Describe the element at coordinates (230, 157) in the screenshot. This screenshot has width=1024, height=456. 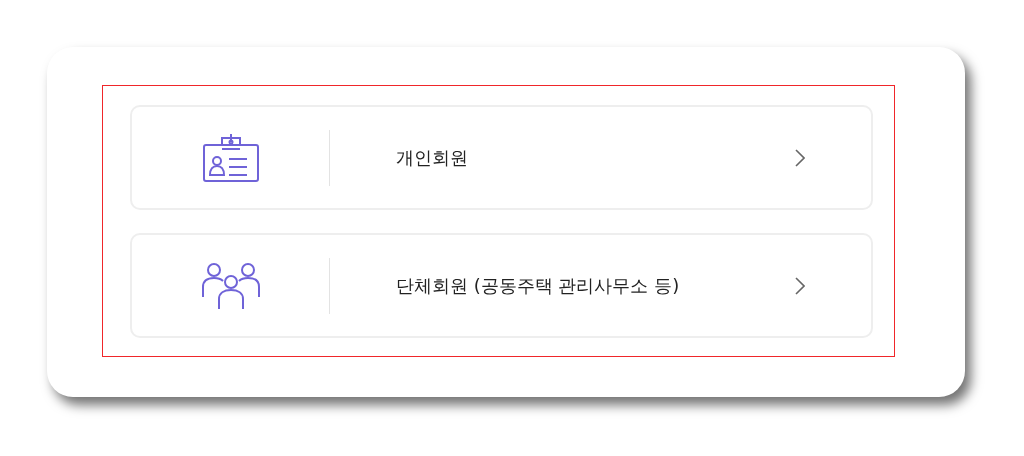
I see `id-card-icon` at that location.